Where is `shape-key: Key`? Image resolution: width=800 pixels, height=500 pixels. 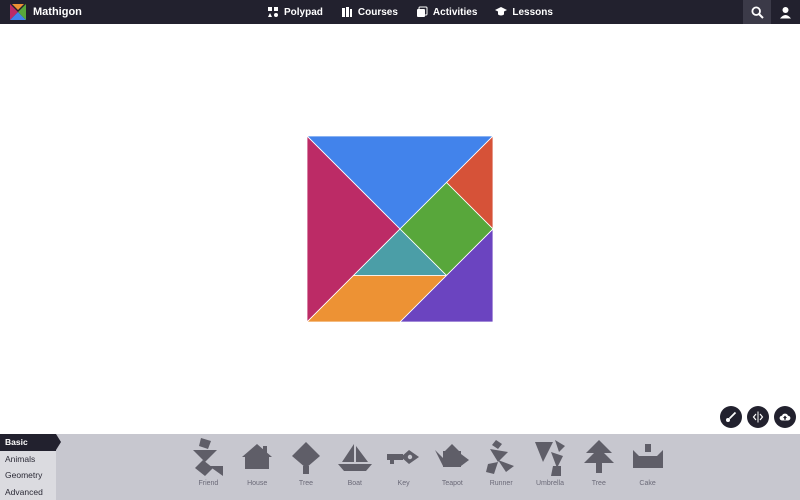 shape-key: Key is located at coordinates (403, 462).